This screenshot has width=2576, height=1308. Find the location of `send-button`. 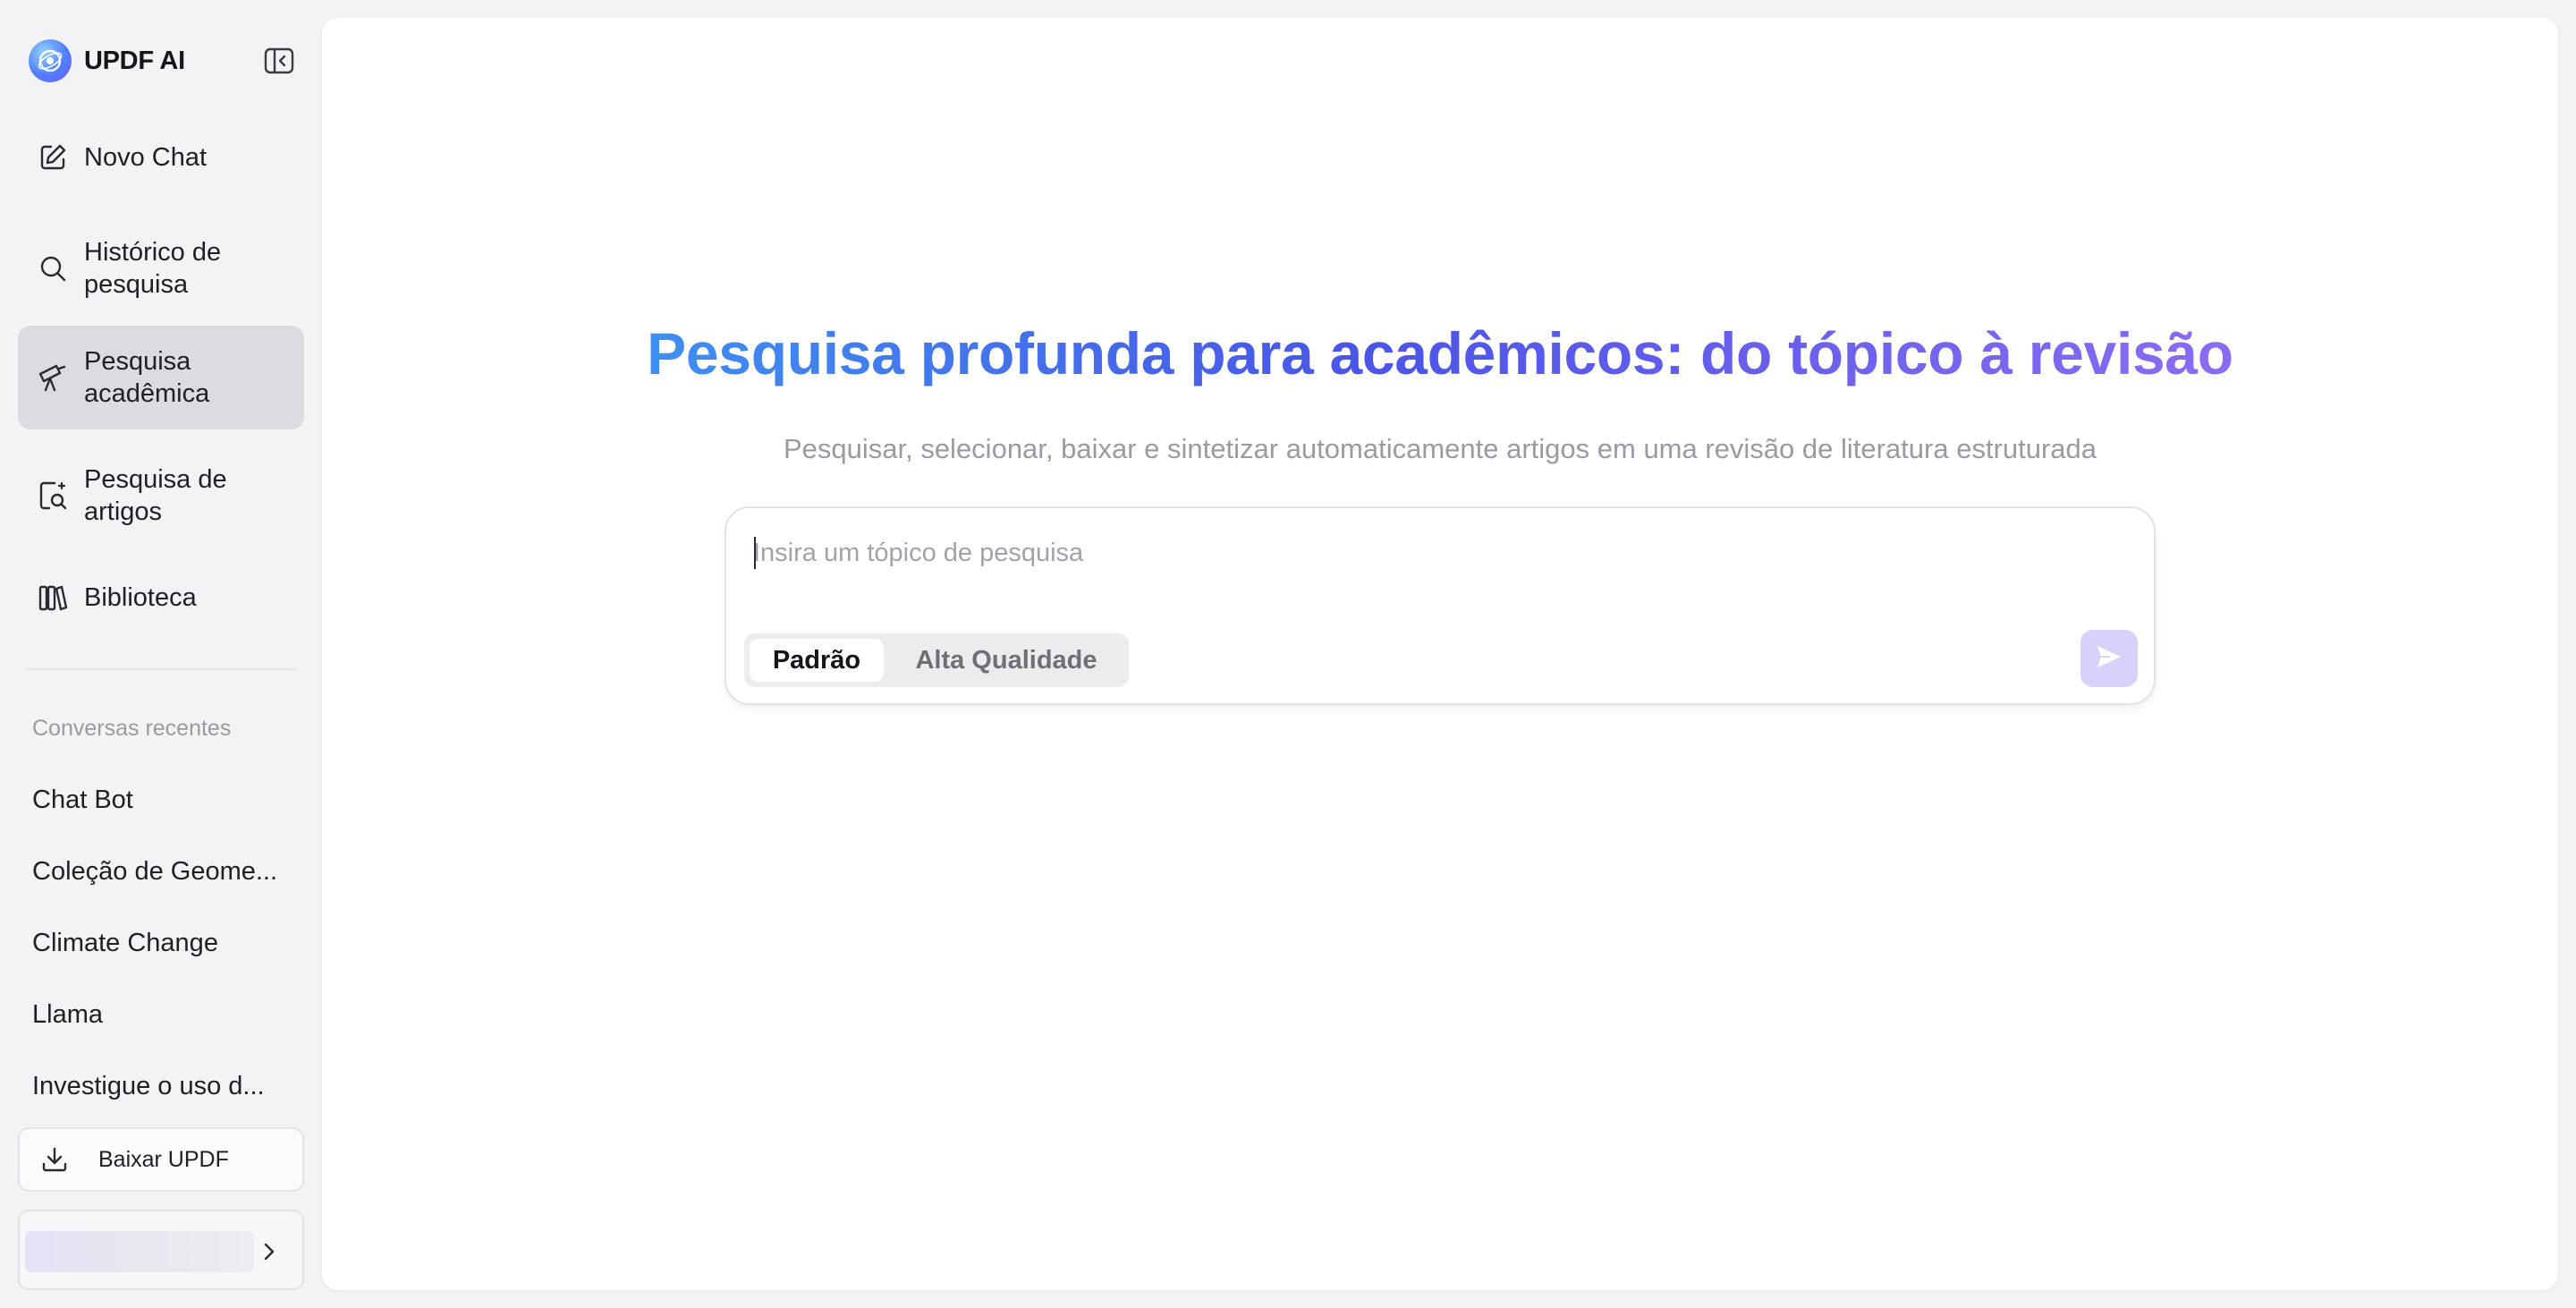

send-button is located at coordinates (2109, 658).